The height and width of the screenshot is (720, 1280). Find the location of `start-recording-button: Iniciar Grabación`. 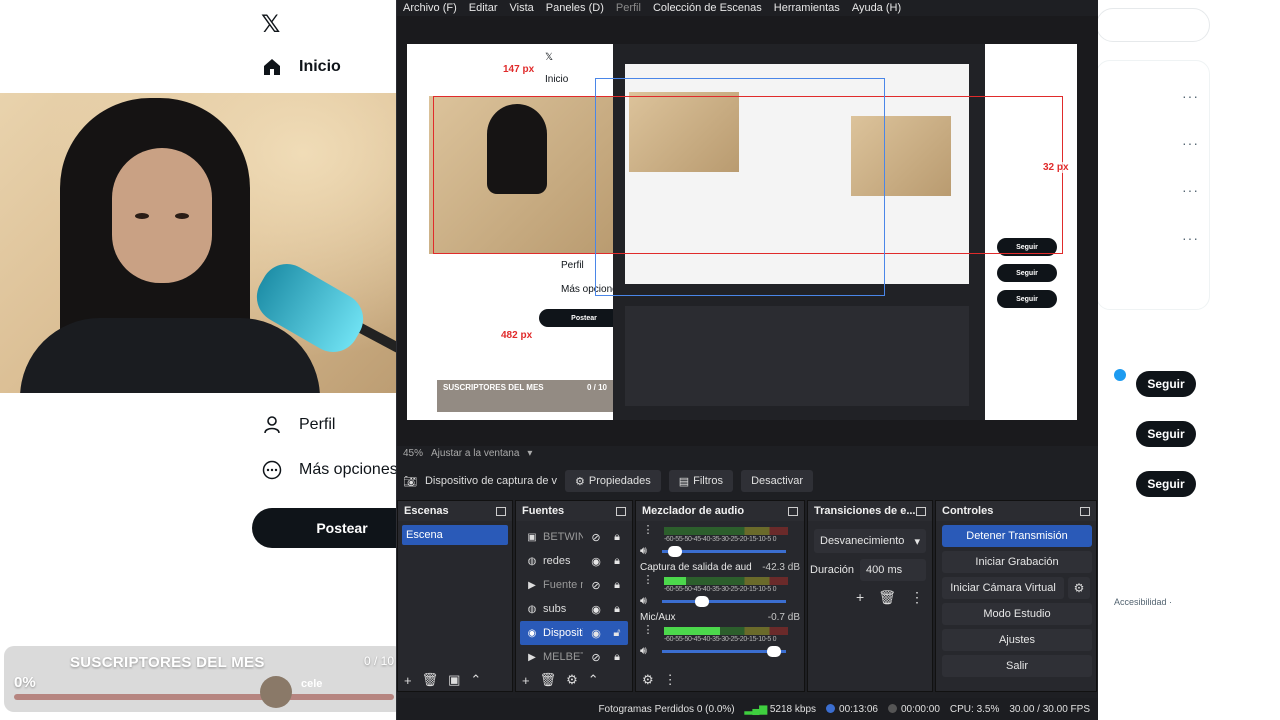

start-recording-button: Iniciar Grabación is located at coordinates (1017, 562).